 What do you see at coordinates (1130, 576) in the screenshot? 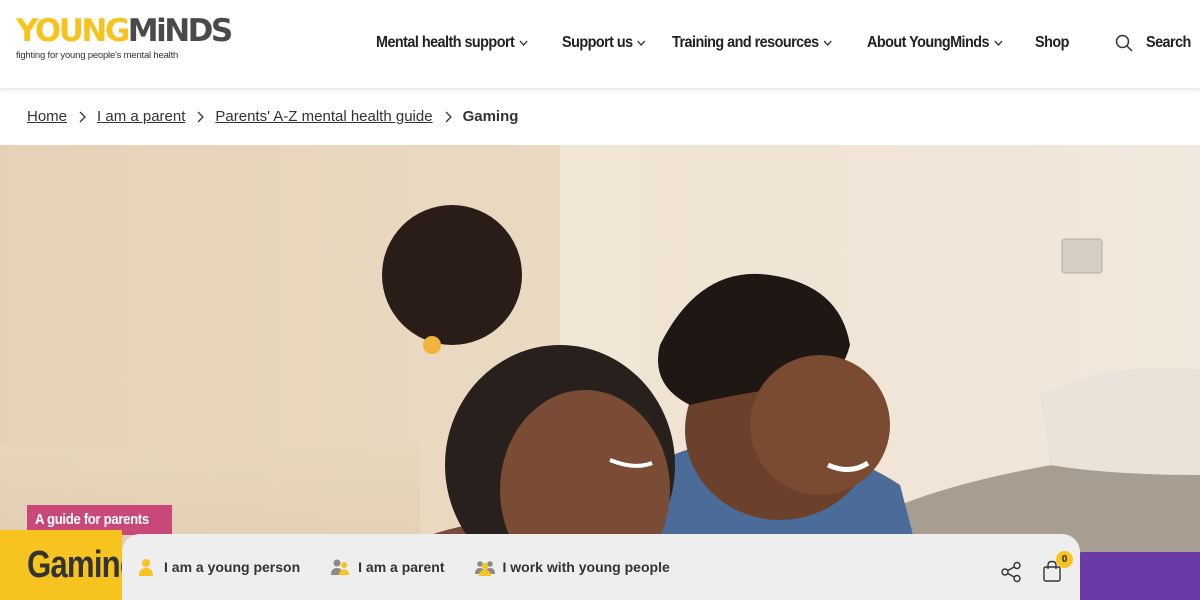
I see `purple-decoration` at bounding box center [1130, 576].